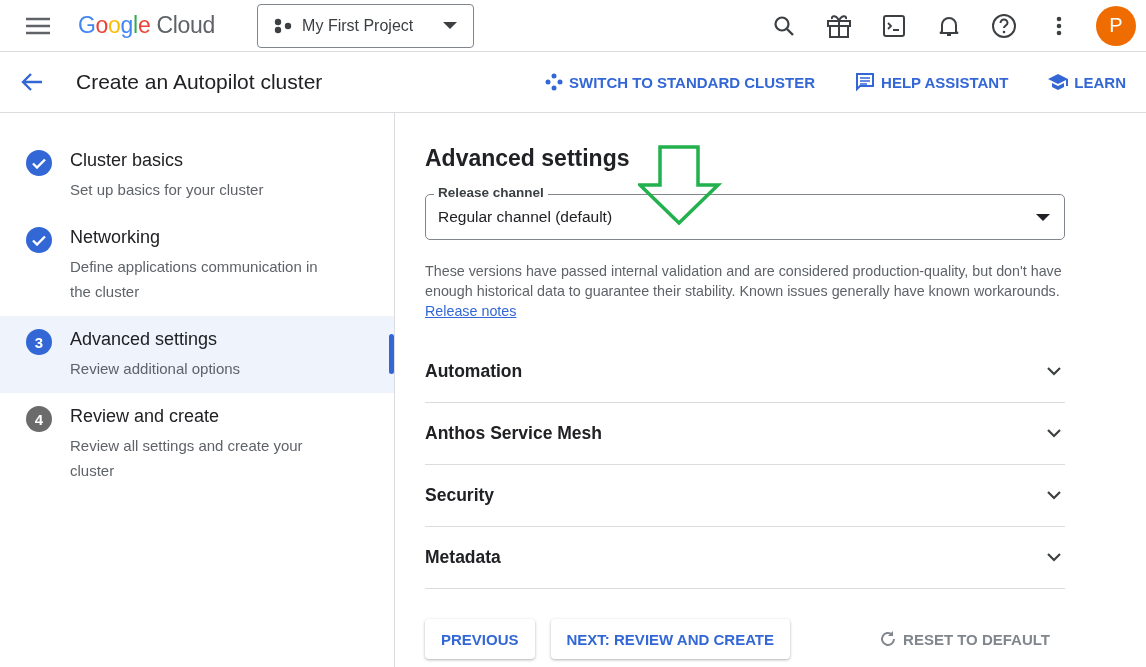 Image resolution: width=1146 pixels, height=667 pixels. Describe the element at coordinates (745, 496) in the screenshot. I see `accordion-section: Security` at that location.